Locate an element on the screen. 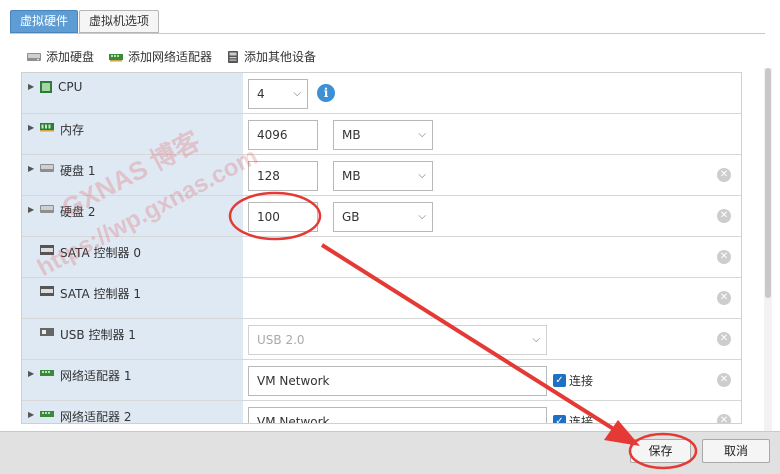 This screenshot has height=474, width=780. nic-2-network-value: VM Network is located at coordinates (293, 419).